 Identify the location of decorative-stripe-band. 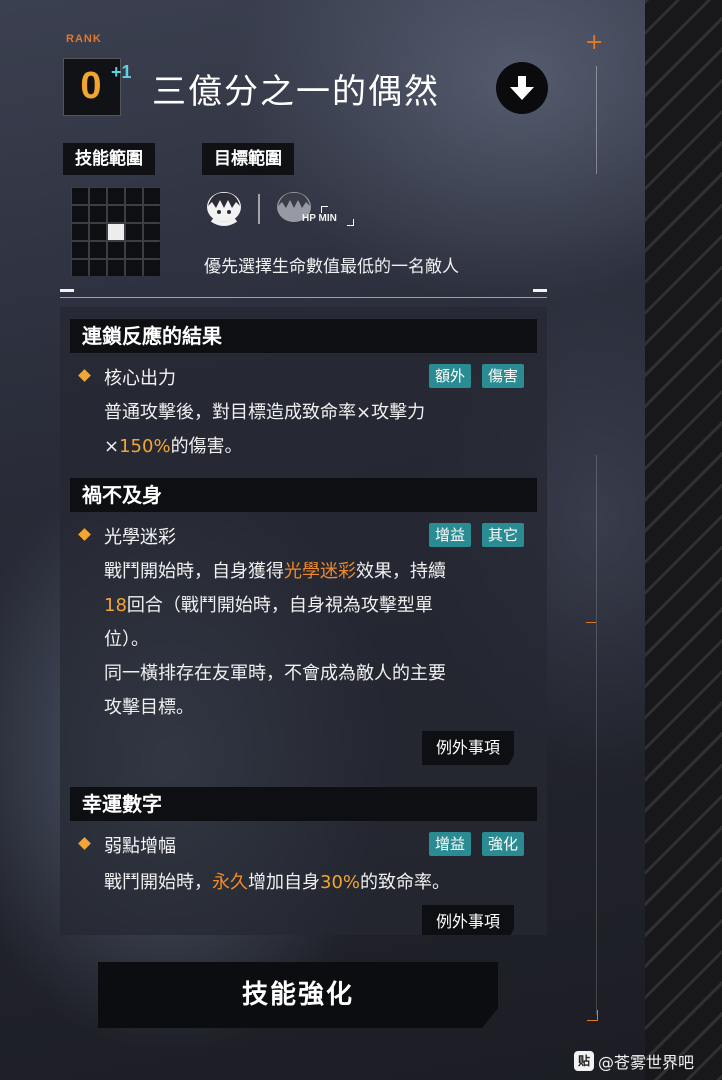
(683, 540).